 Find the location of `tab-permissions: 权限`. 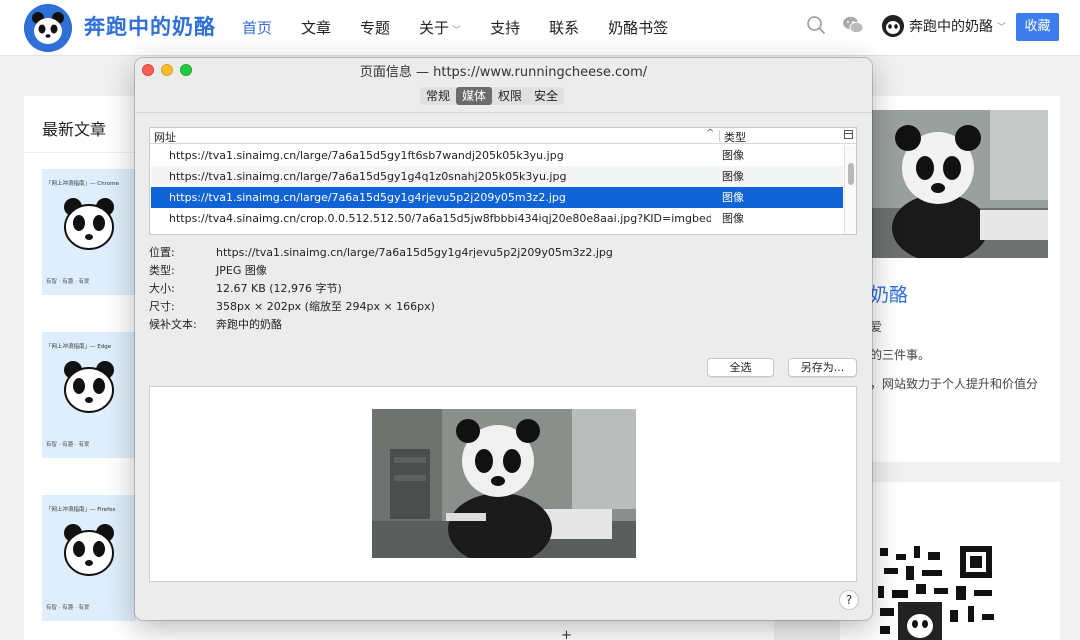

tab-permissions: 权限 is located at coordinates (510, 96).